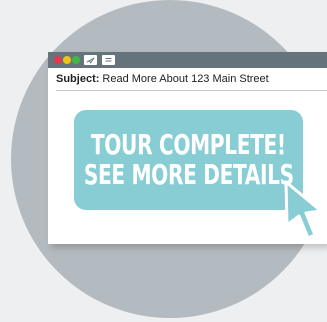 Image resolution: width=327 pixels, height=322 pixels. I want to click on close-dot-icon, so click(58, 60).